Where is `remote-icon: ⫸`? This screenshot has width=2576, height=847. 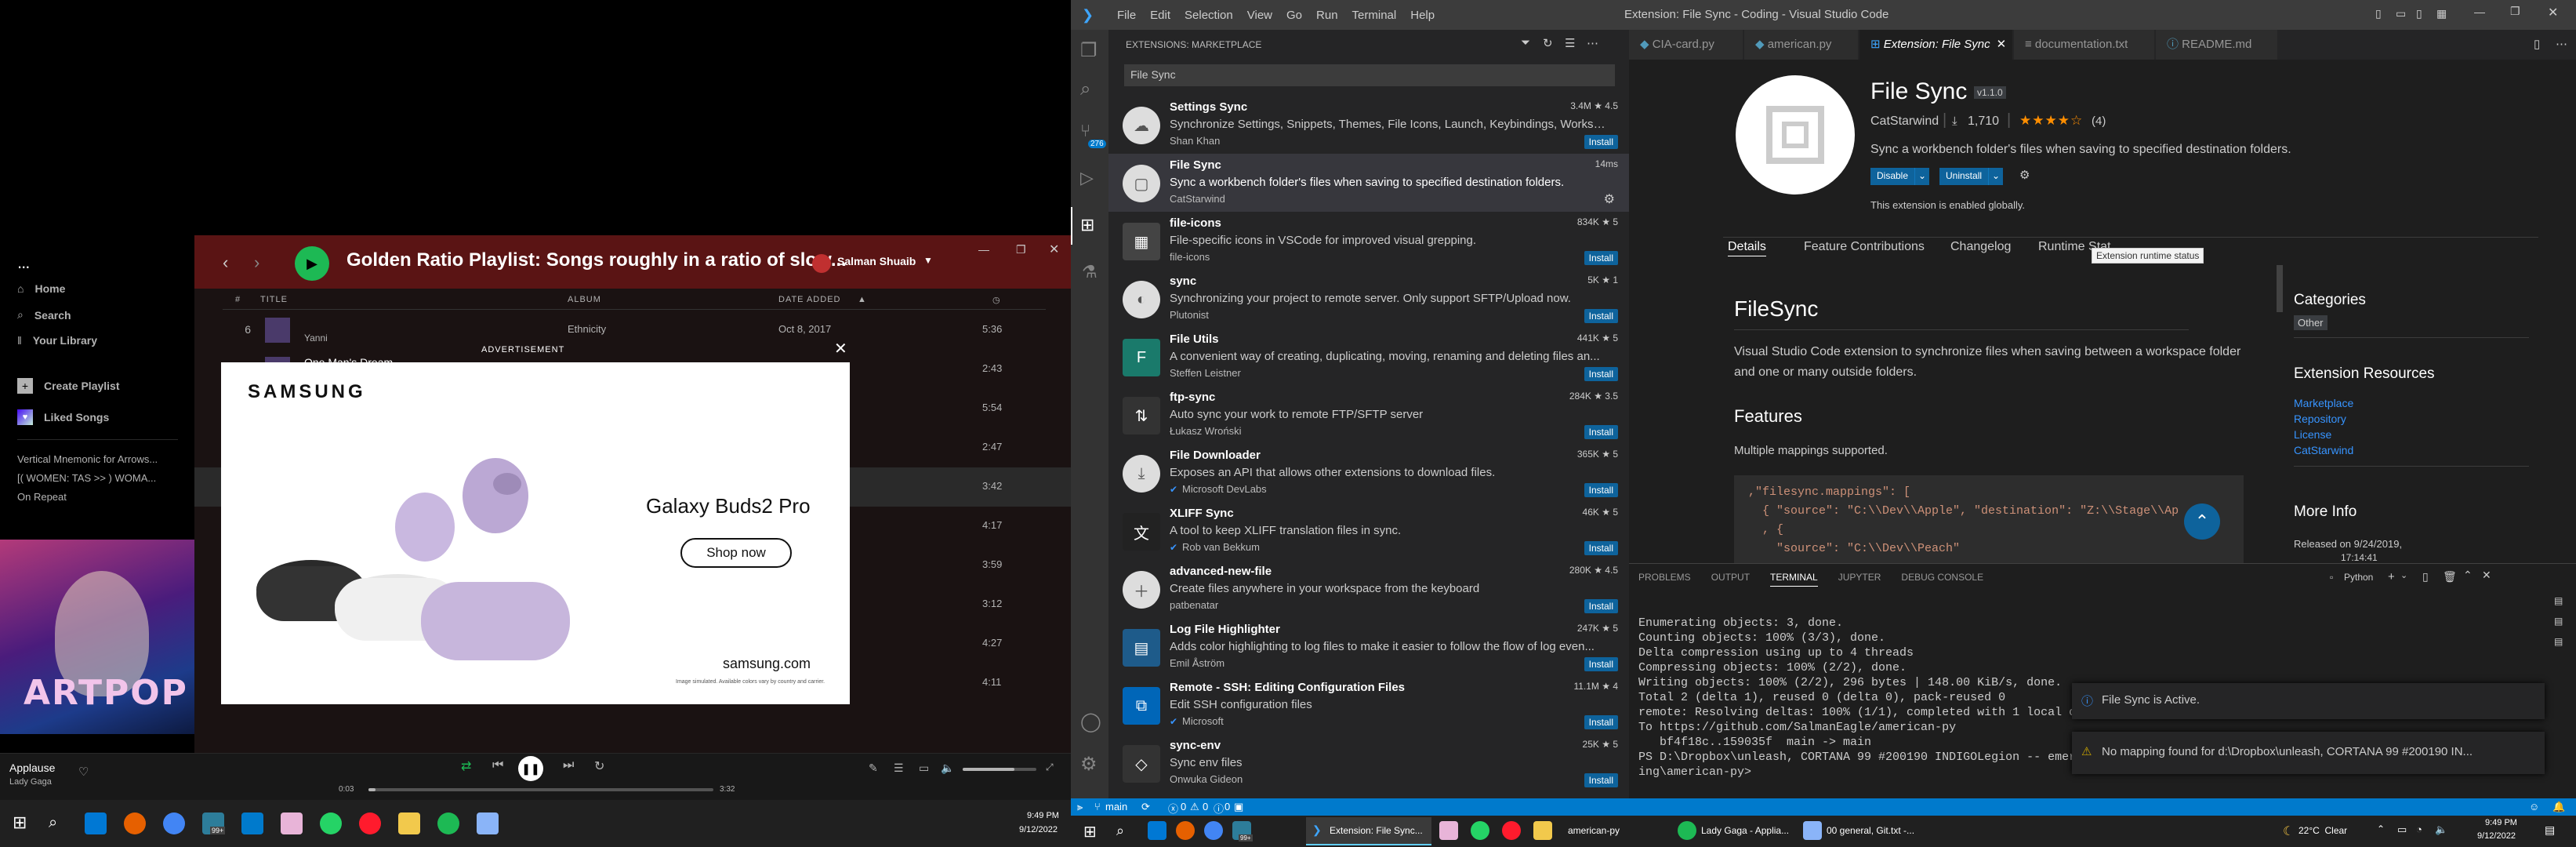
remote-icon: ⫸ is located at coordinates (1080, 807).